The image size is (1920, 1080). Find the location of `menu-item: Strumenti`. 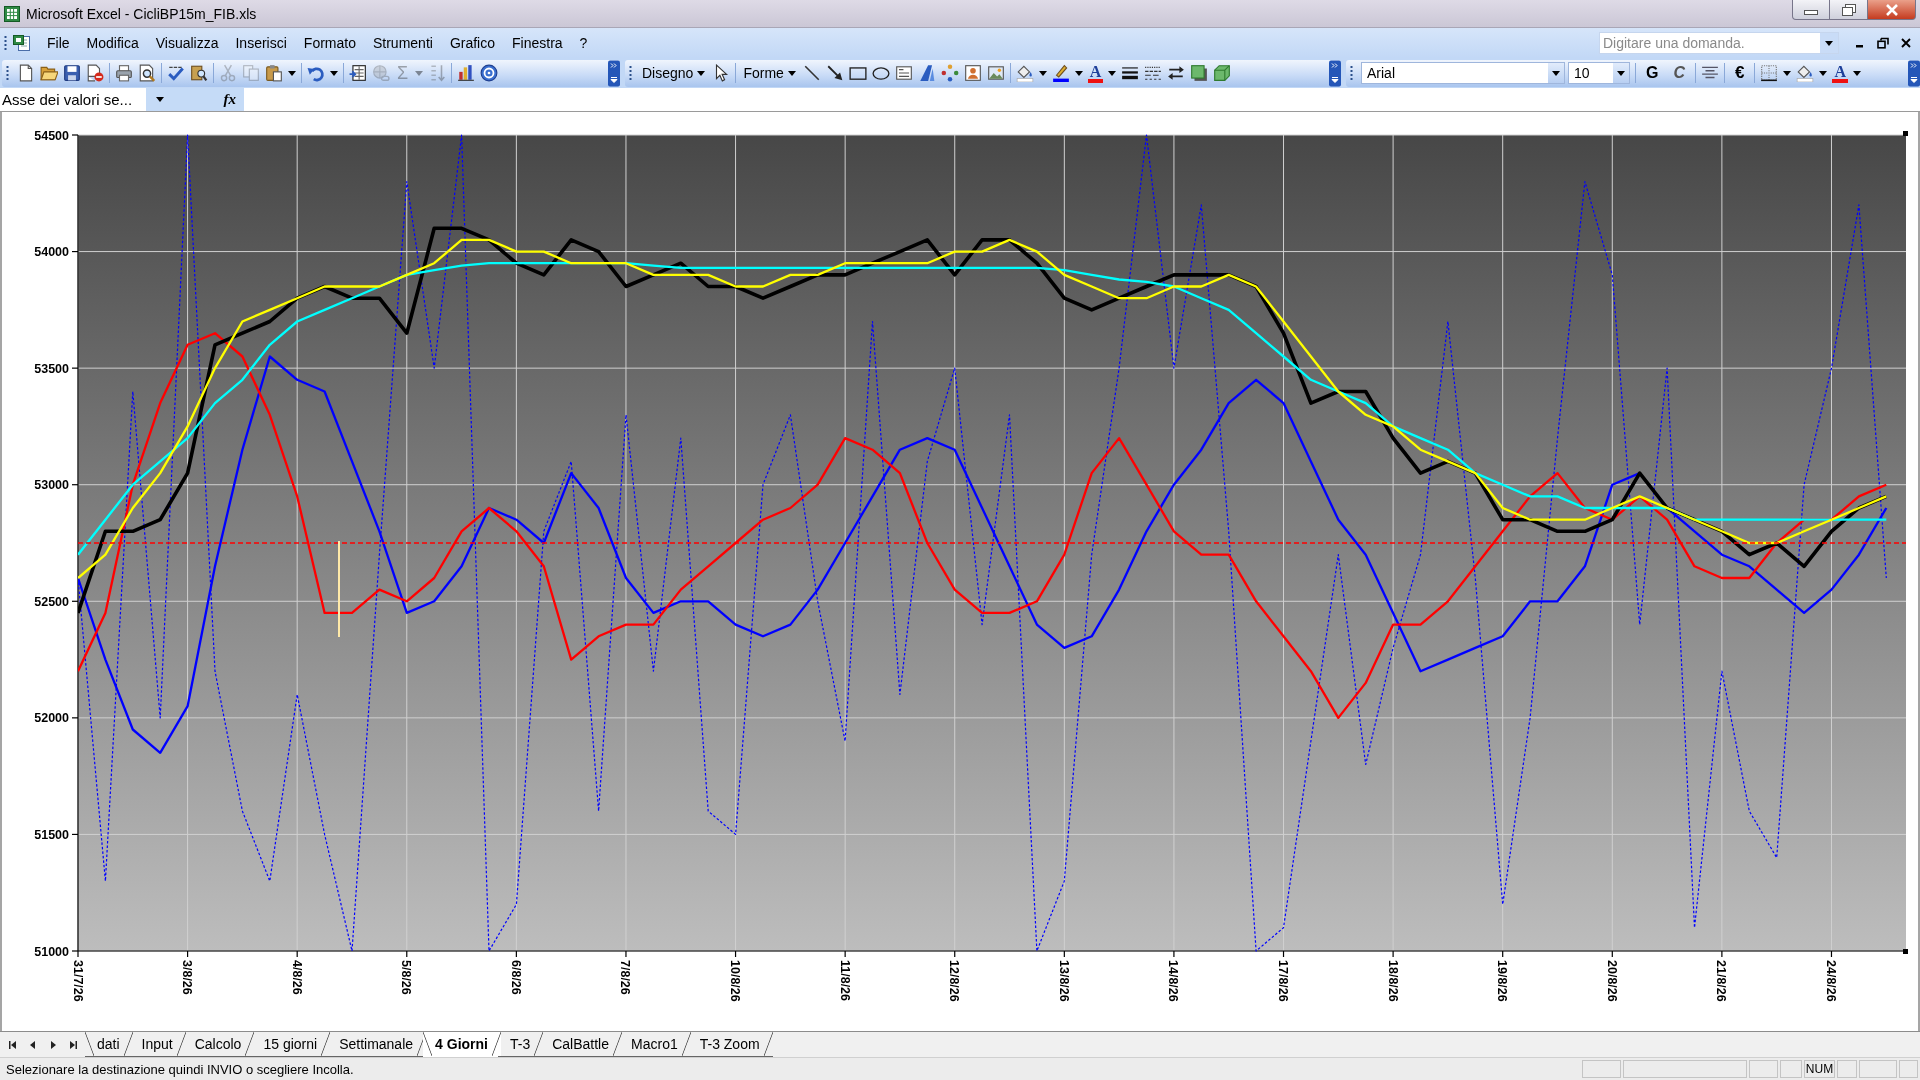

menu-item: Strumenti is located at coordinates (402, 43).